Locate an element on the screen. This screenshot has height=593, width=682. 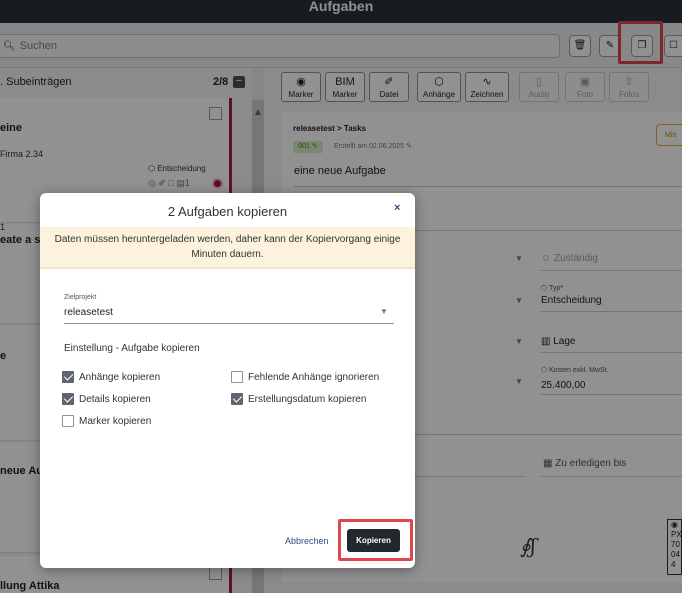
target-project-select: releasetest is located at coordinates (88, 312).